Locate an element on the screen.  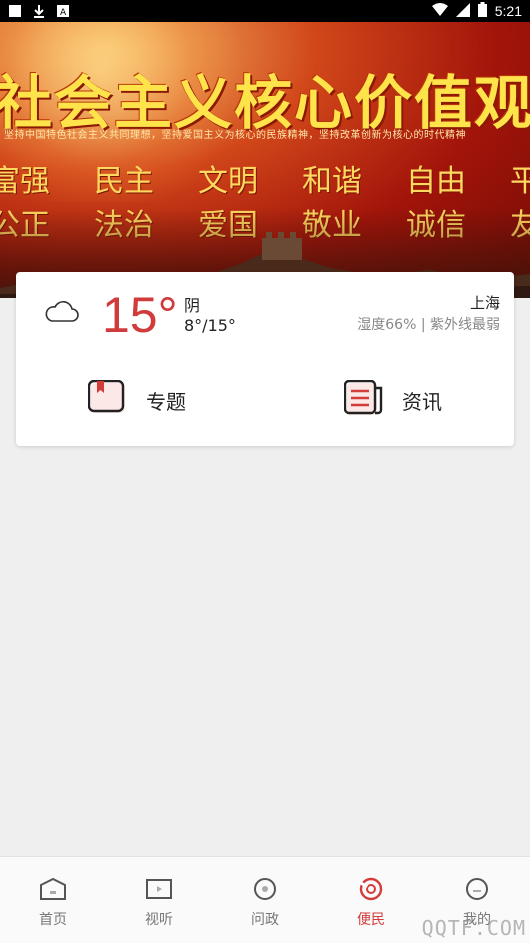
nav-item-services: 便民 is located at coordinates (371, 900).